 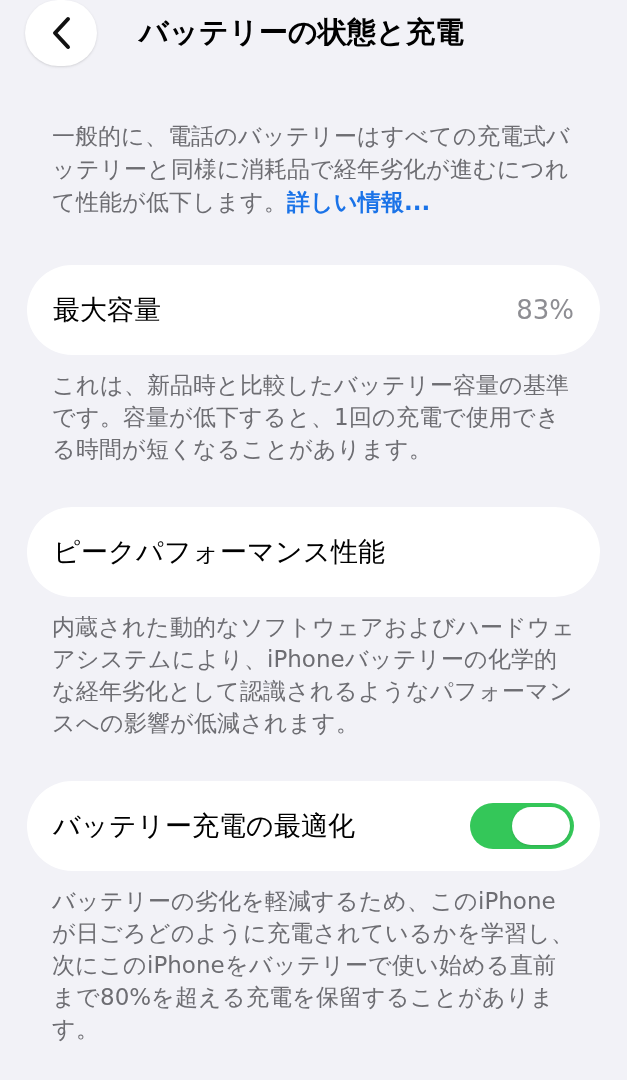 I want to click on footnote-text: バッテリーの劣化を軽減するため、このiPhoneが日ごろどのように充電されているかを学習し、次にこのiPhoneをバッテリーで使い始める直前まで80%を超える充電を保留することがあります。, so click(x=313, y=965).